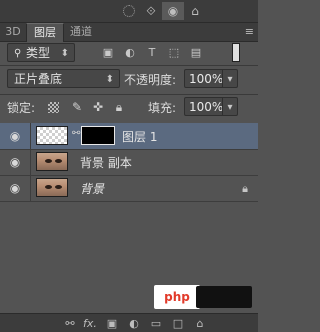 This screenshot has width=320, height=332. What do you see at coordinates (129, 32) in the screenshot?
I see `panel-tabs: 3D 图层 通道 ≡` at bounding box center [129, 32].